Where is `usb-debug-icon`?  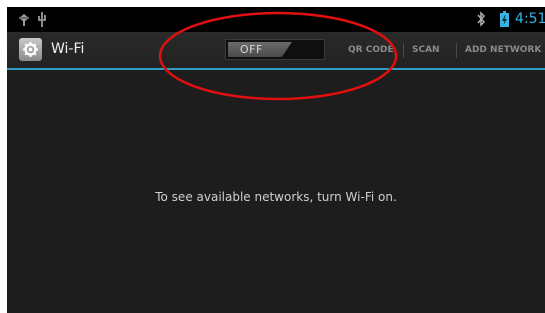
usb-debug-icon is located at coordinates (24, 21).